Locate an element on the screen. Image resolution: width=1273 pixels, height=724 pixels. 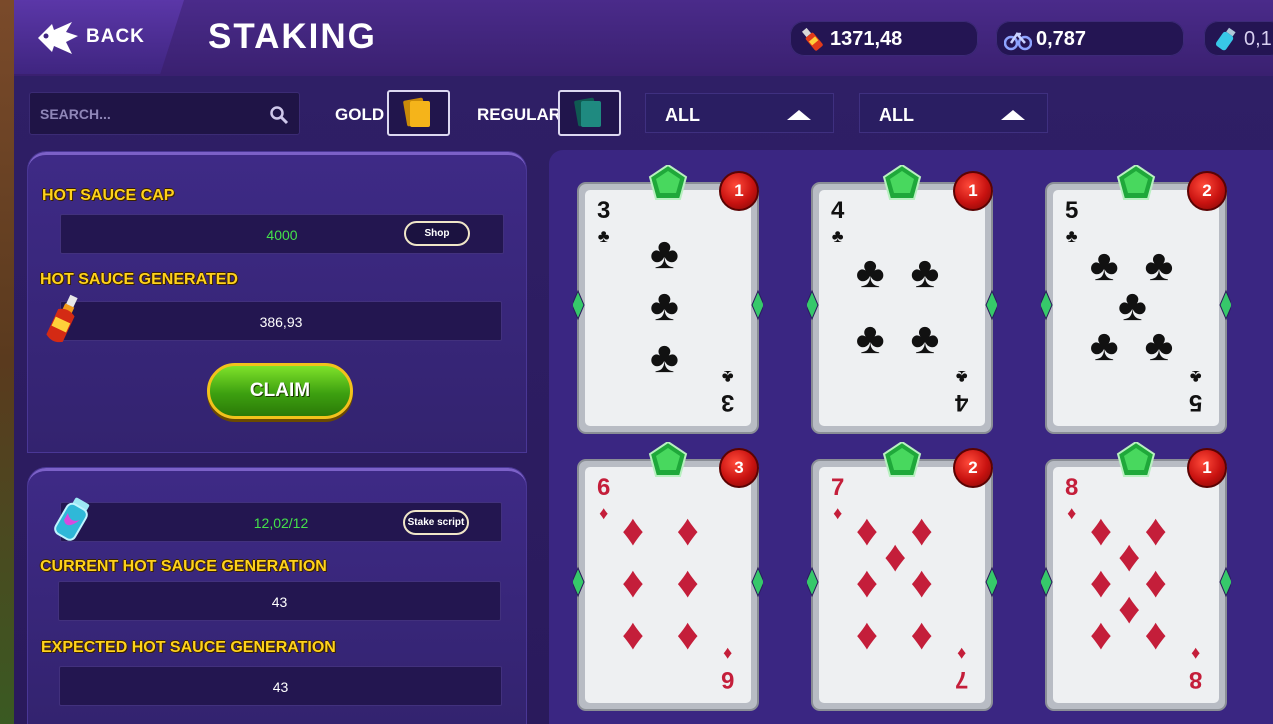
script-vial-icon is located at coordinates (72, 519).